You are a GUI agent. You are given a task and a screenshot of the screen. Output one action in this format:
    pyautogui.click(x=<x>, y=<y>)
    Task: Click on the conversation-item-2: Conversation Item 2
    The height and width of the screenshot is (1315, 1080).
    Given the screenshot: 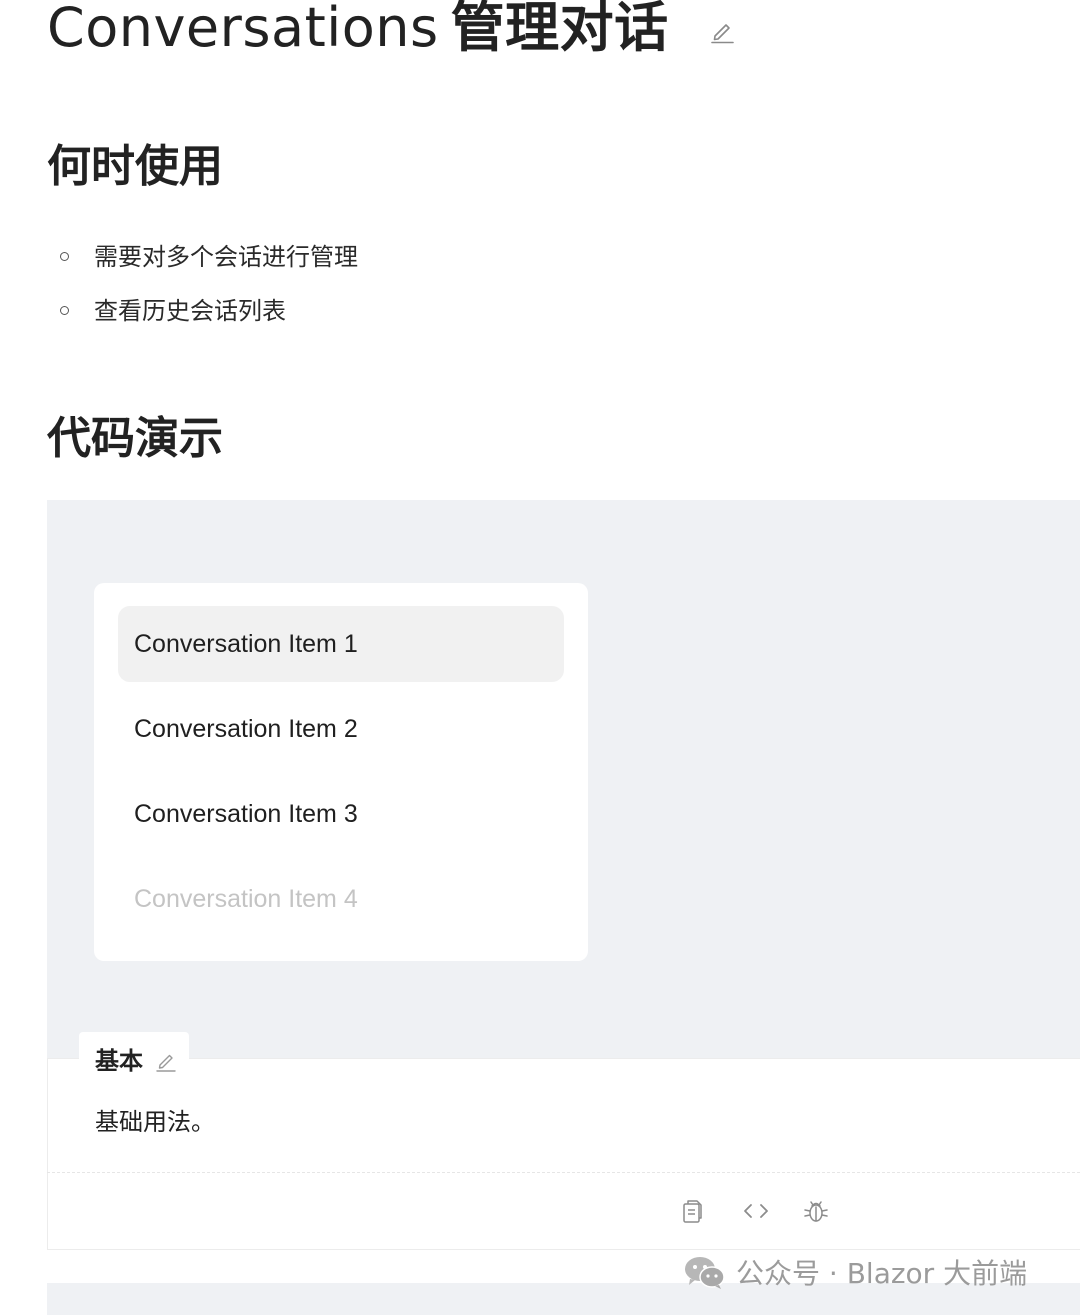 What is the action you would take?
    pyautogui.click(x=341, y=729)
    